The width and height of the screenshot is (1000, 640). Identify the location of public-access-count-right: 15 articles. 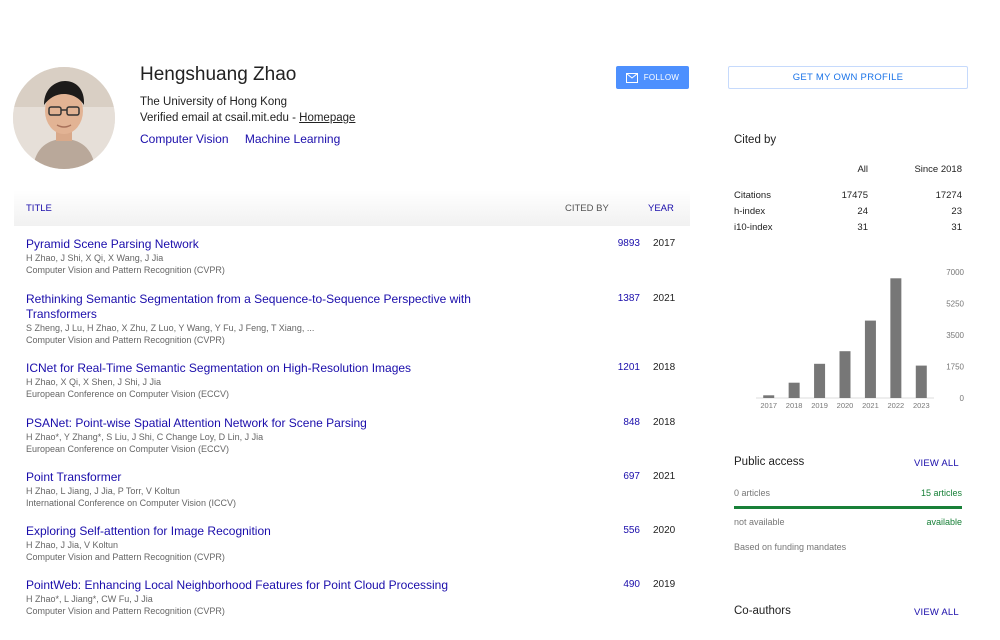
(941, 493).